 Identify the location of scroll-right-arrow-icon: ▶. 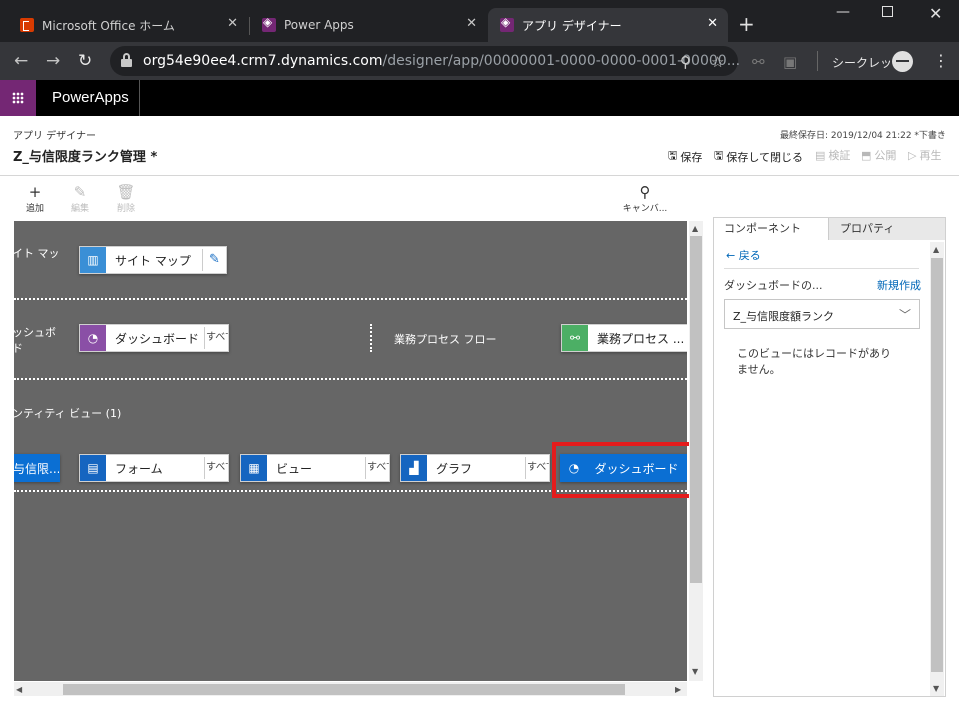
(678, 689).